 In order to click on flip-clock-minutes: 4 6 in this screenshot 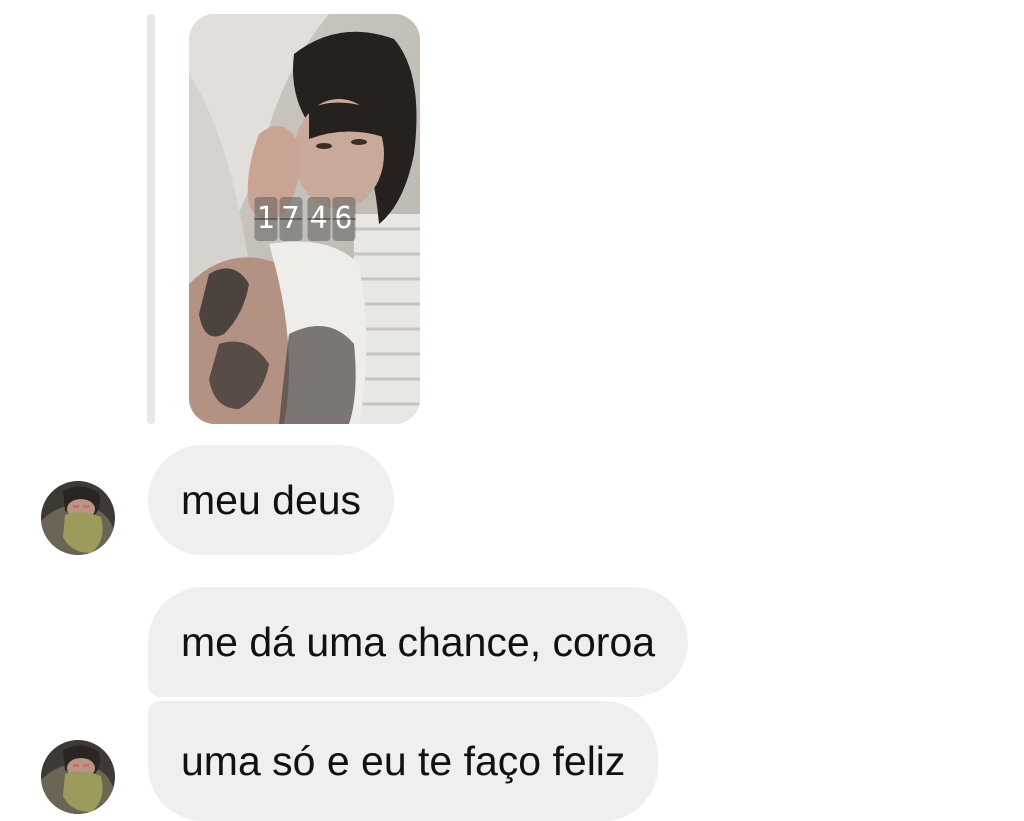, I will do `click(331, 219)`.